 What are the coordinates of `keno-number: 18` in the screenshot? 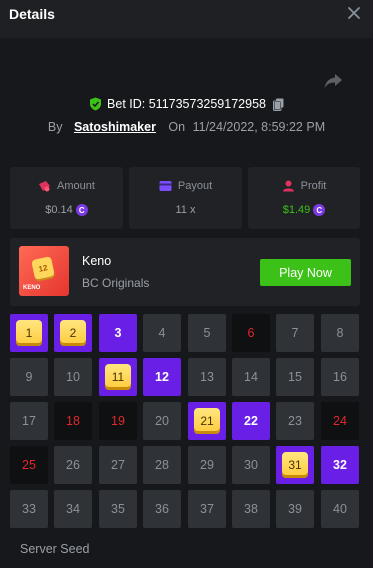 It's located at (73, 421).